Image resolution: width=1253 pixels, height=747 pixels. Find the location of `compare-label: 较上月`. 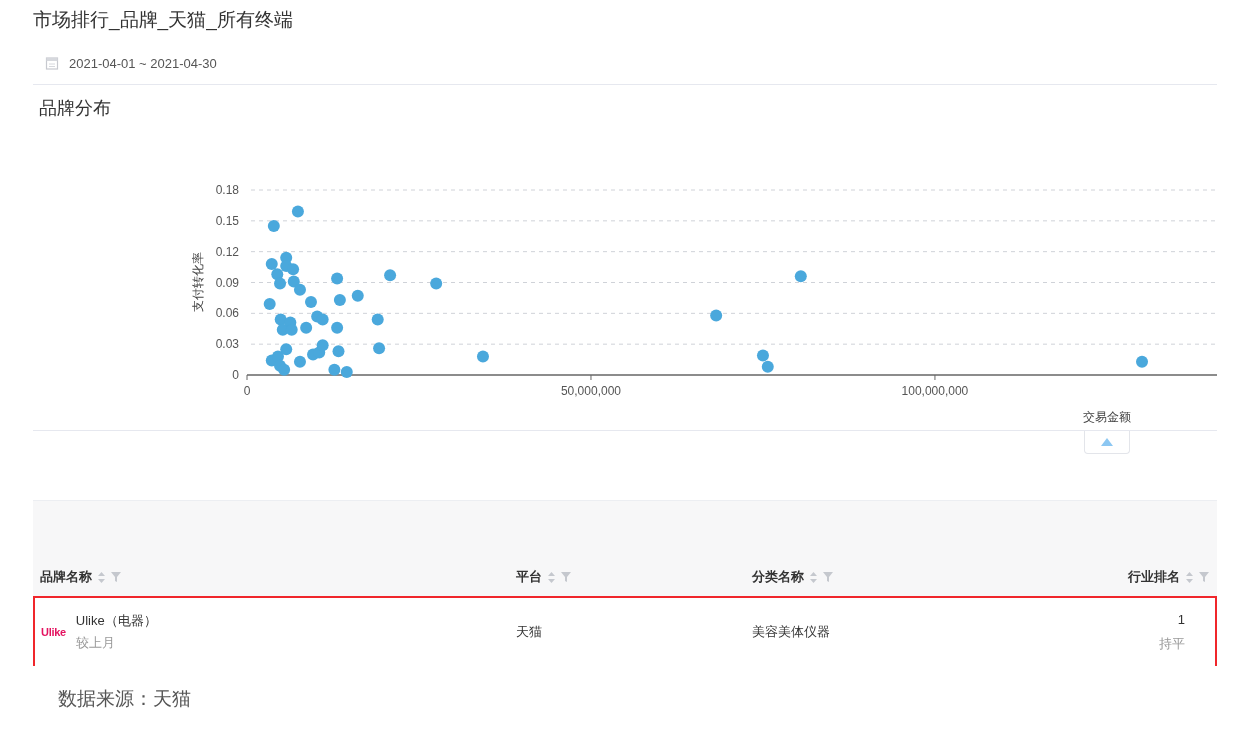

compare-label: 较上月 is located at coordinates (95, 643).